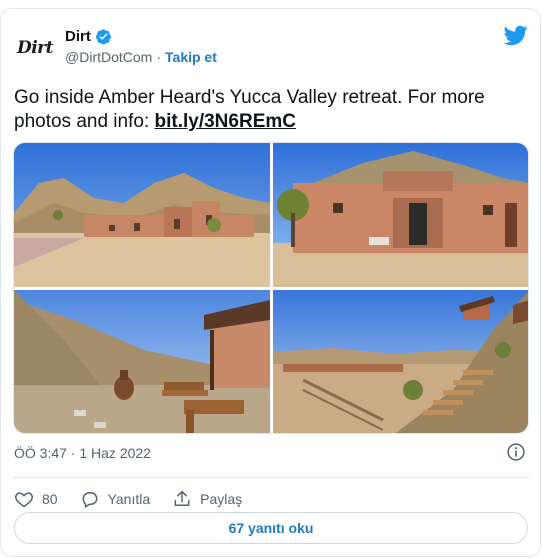 The width and height of the screenshot is (543, 558). I want to click on author-handle: @DirtDotCom, so click(108, 57).